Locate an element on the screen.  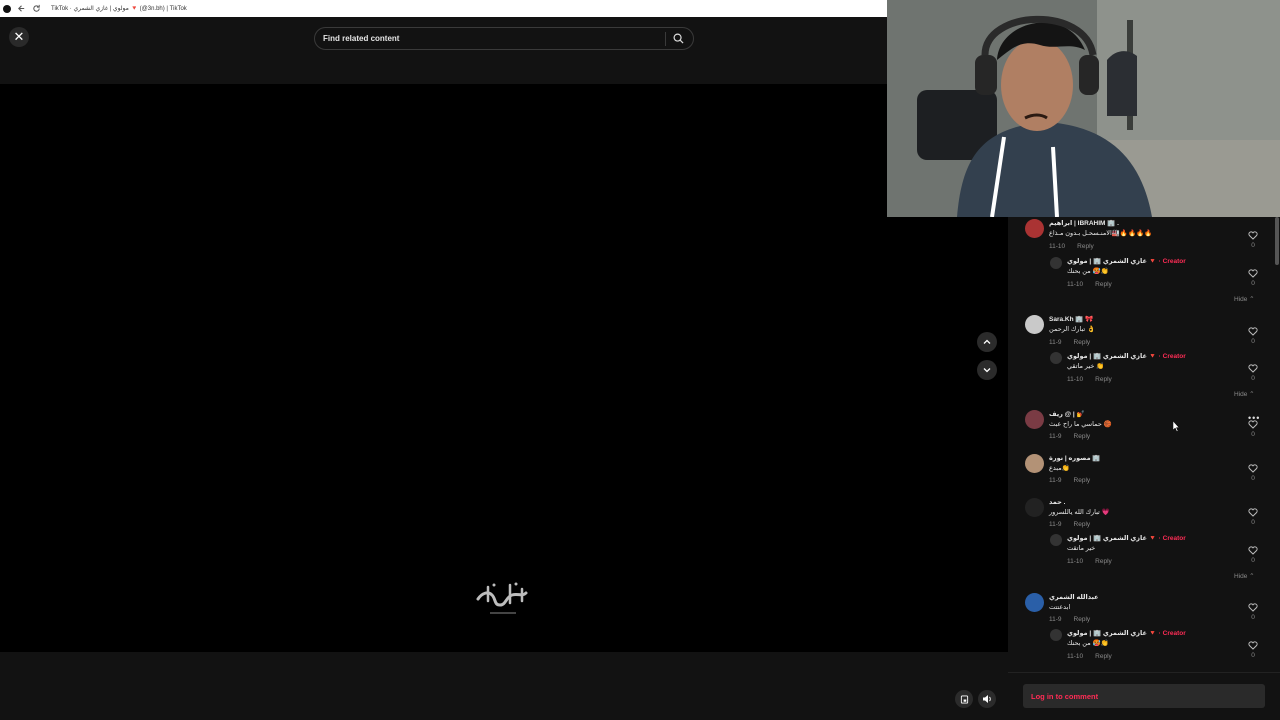
comments-scrollbar is located at coordinates (1277, 241).